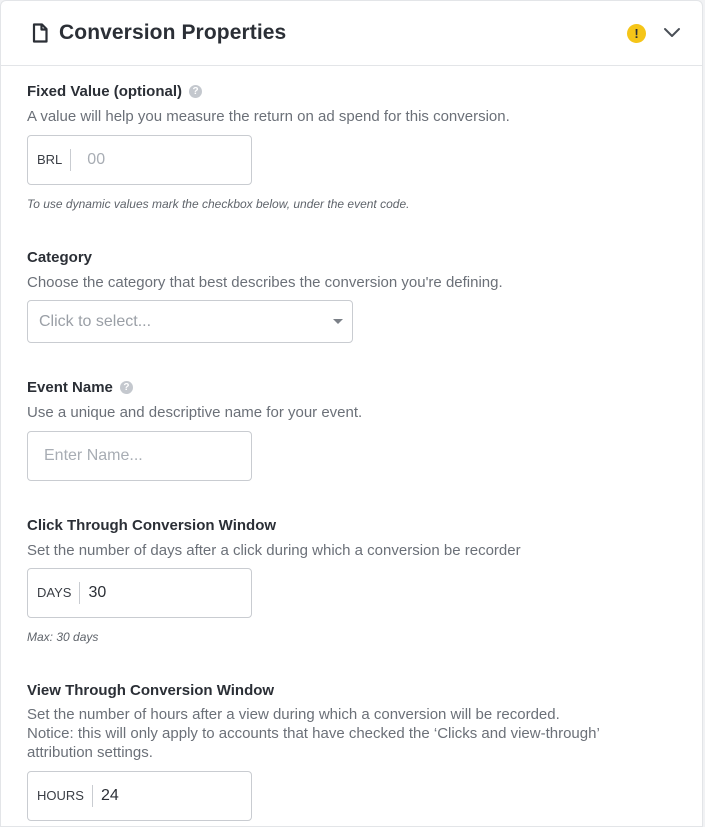 The width and height of the screenshot is (705, 827). I want to click on category-label: Category, so click(60, 257).